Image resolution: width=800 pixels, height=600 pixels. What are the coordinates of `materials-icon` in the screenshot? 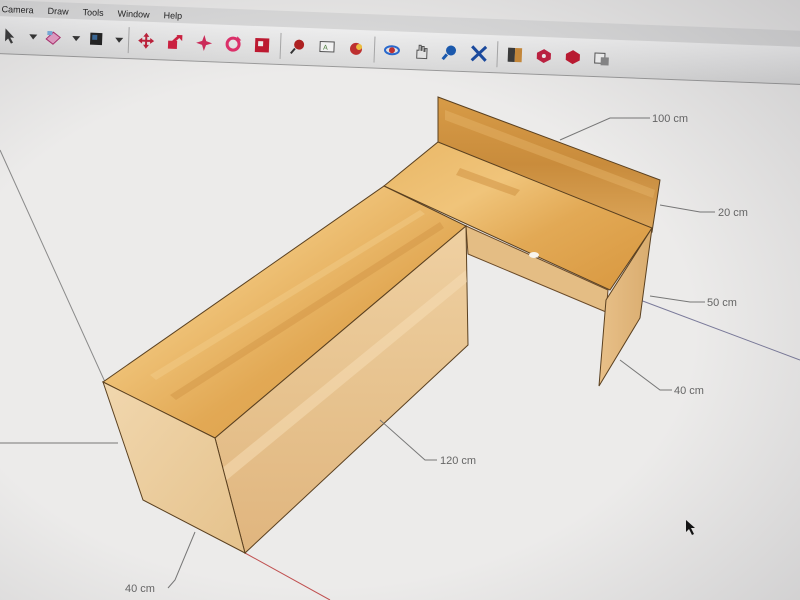 It's located at (572, 56).